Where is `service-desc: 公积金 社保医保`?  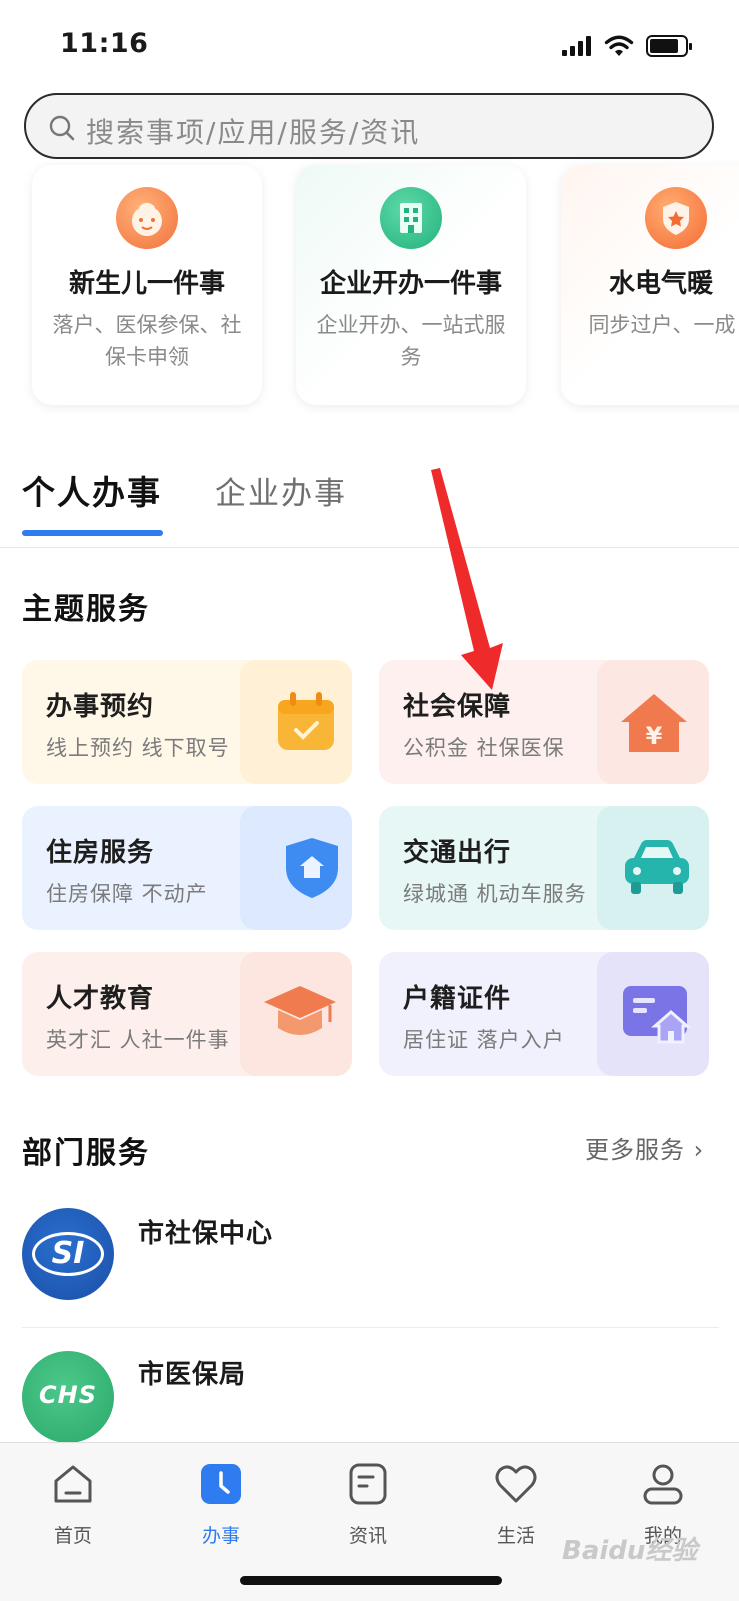 service-desc: 公积金 社保医保 is located at coordinates (484, 748).